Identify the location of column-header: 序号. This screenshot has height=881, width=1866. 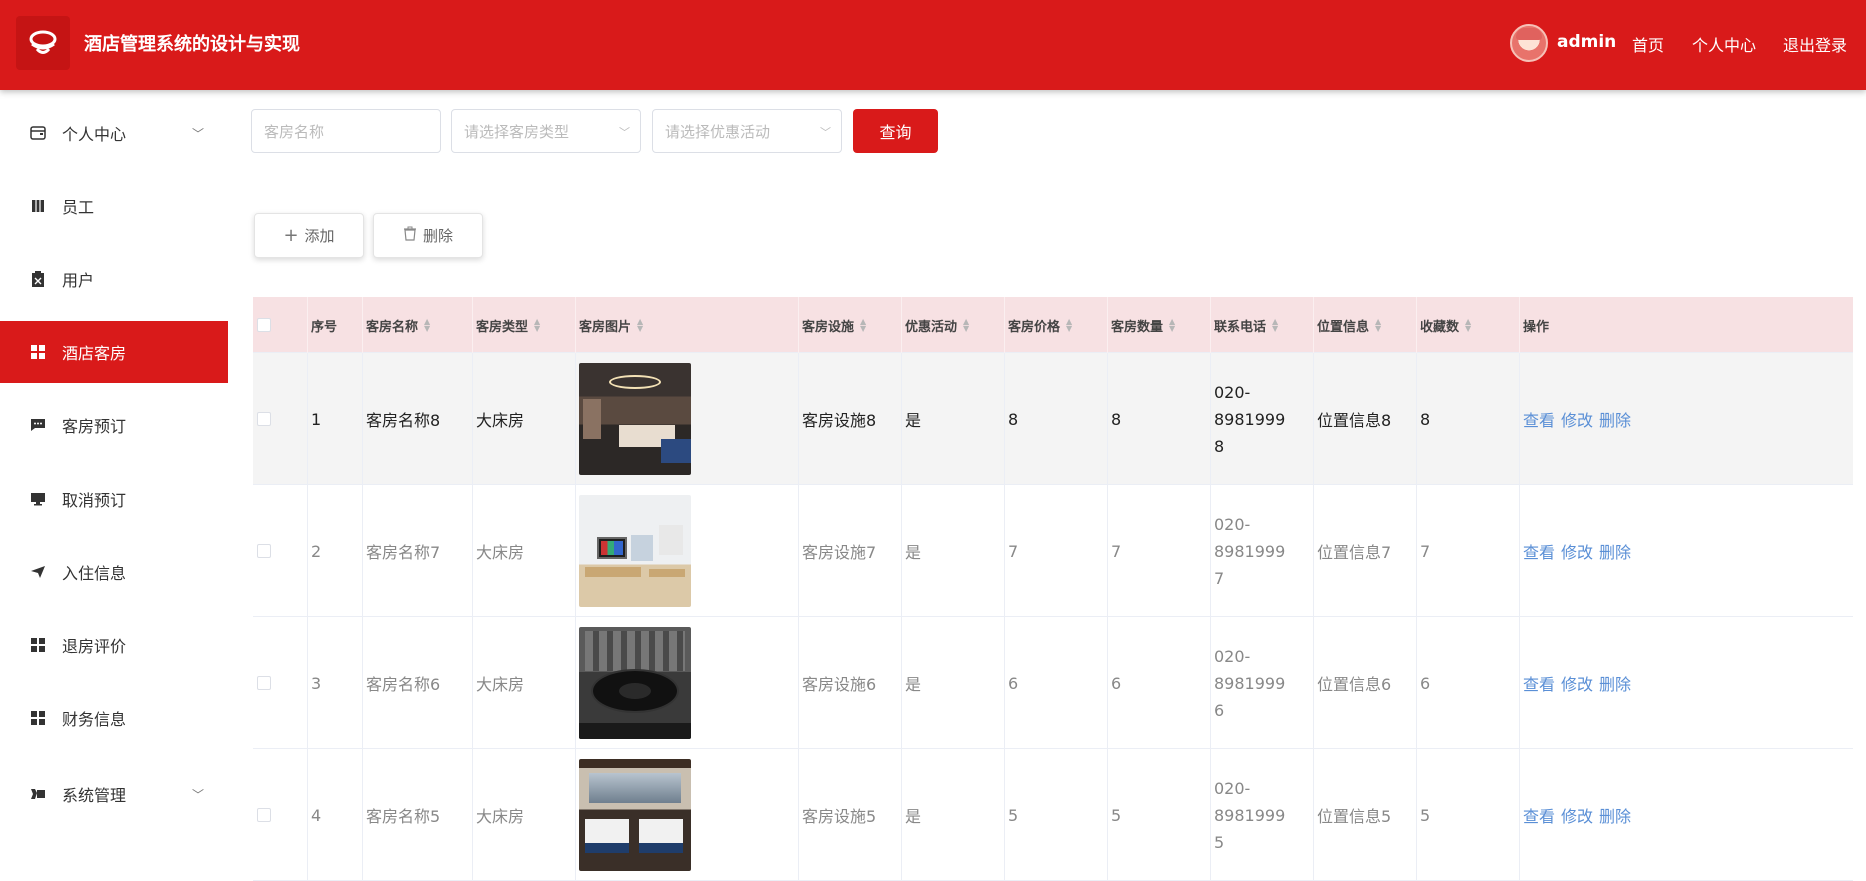
(335, 325).